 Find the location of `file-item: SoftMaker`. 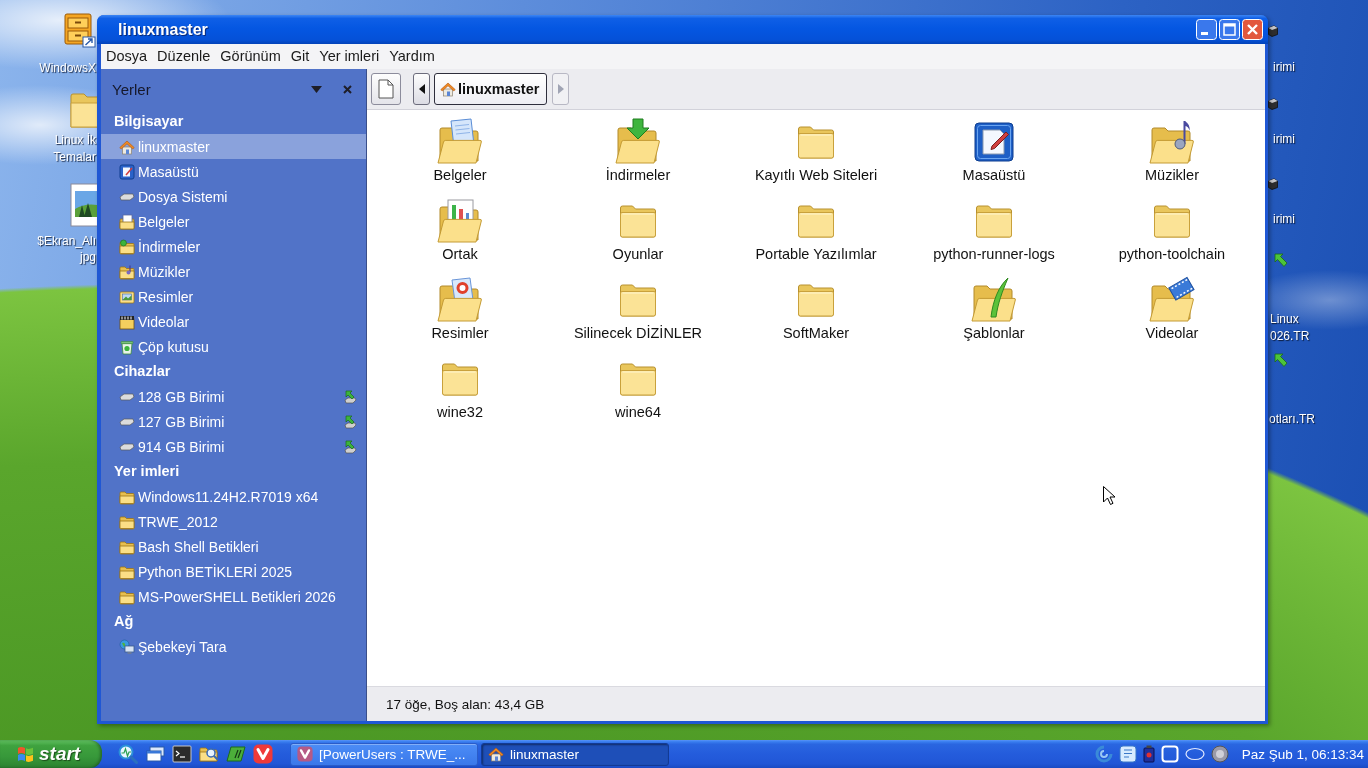

file-item: SoftMaker is located at coordinates (816, 309).